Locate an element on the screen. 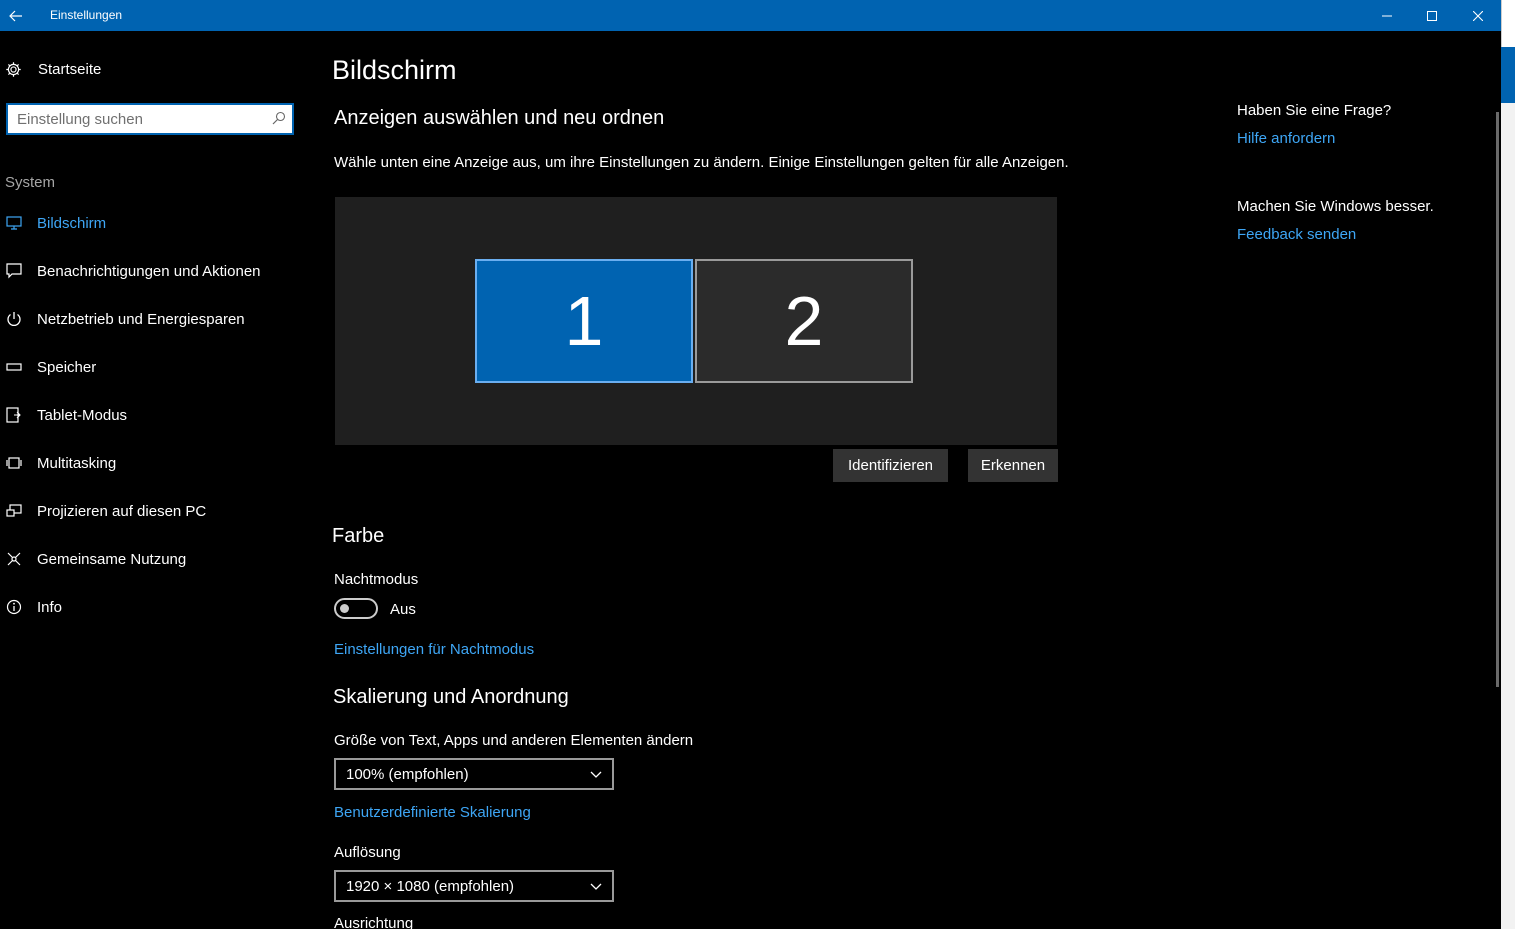  display-arrangement-area: 1 2 is located at coordinates (696, 321).